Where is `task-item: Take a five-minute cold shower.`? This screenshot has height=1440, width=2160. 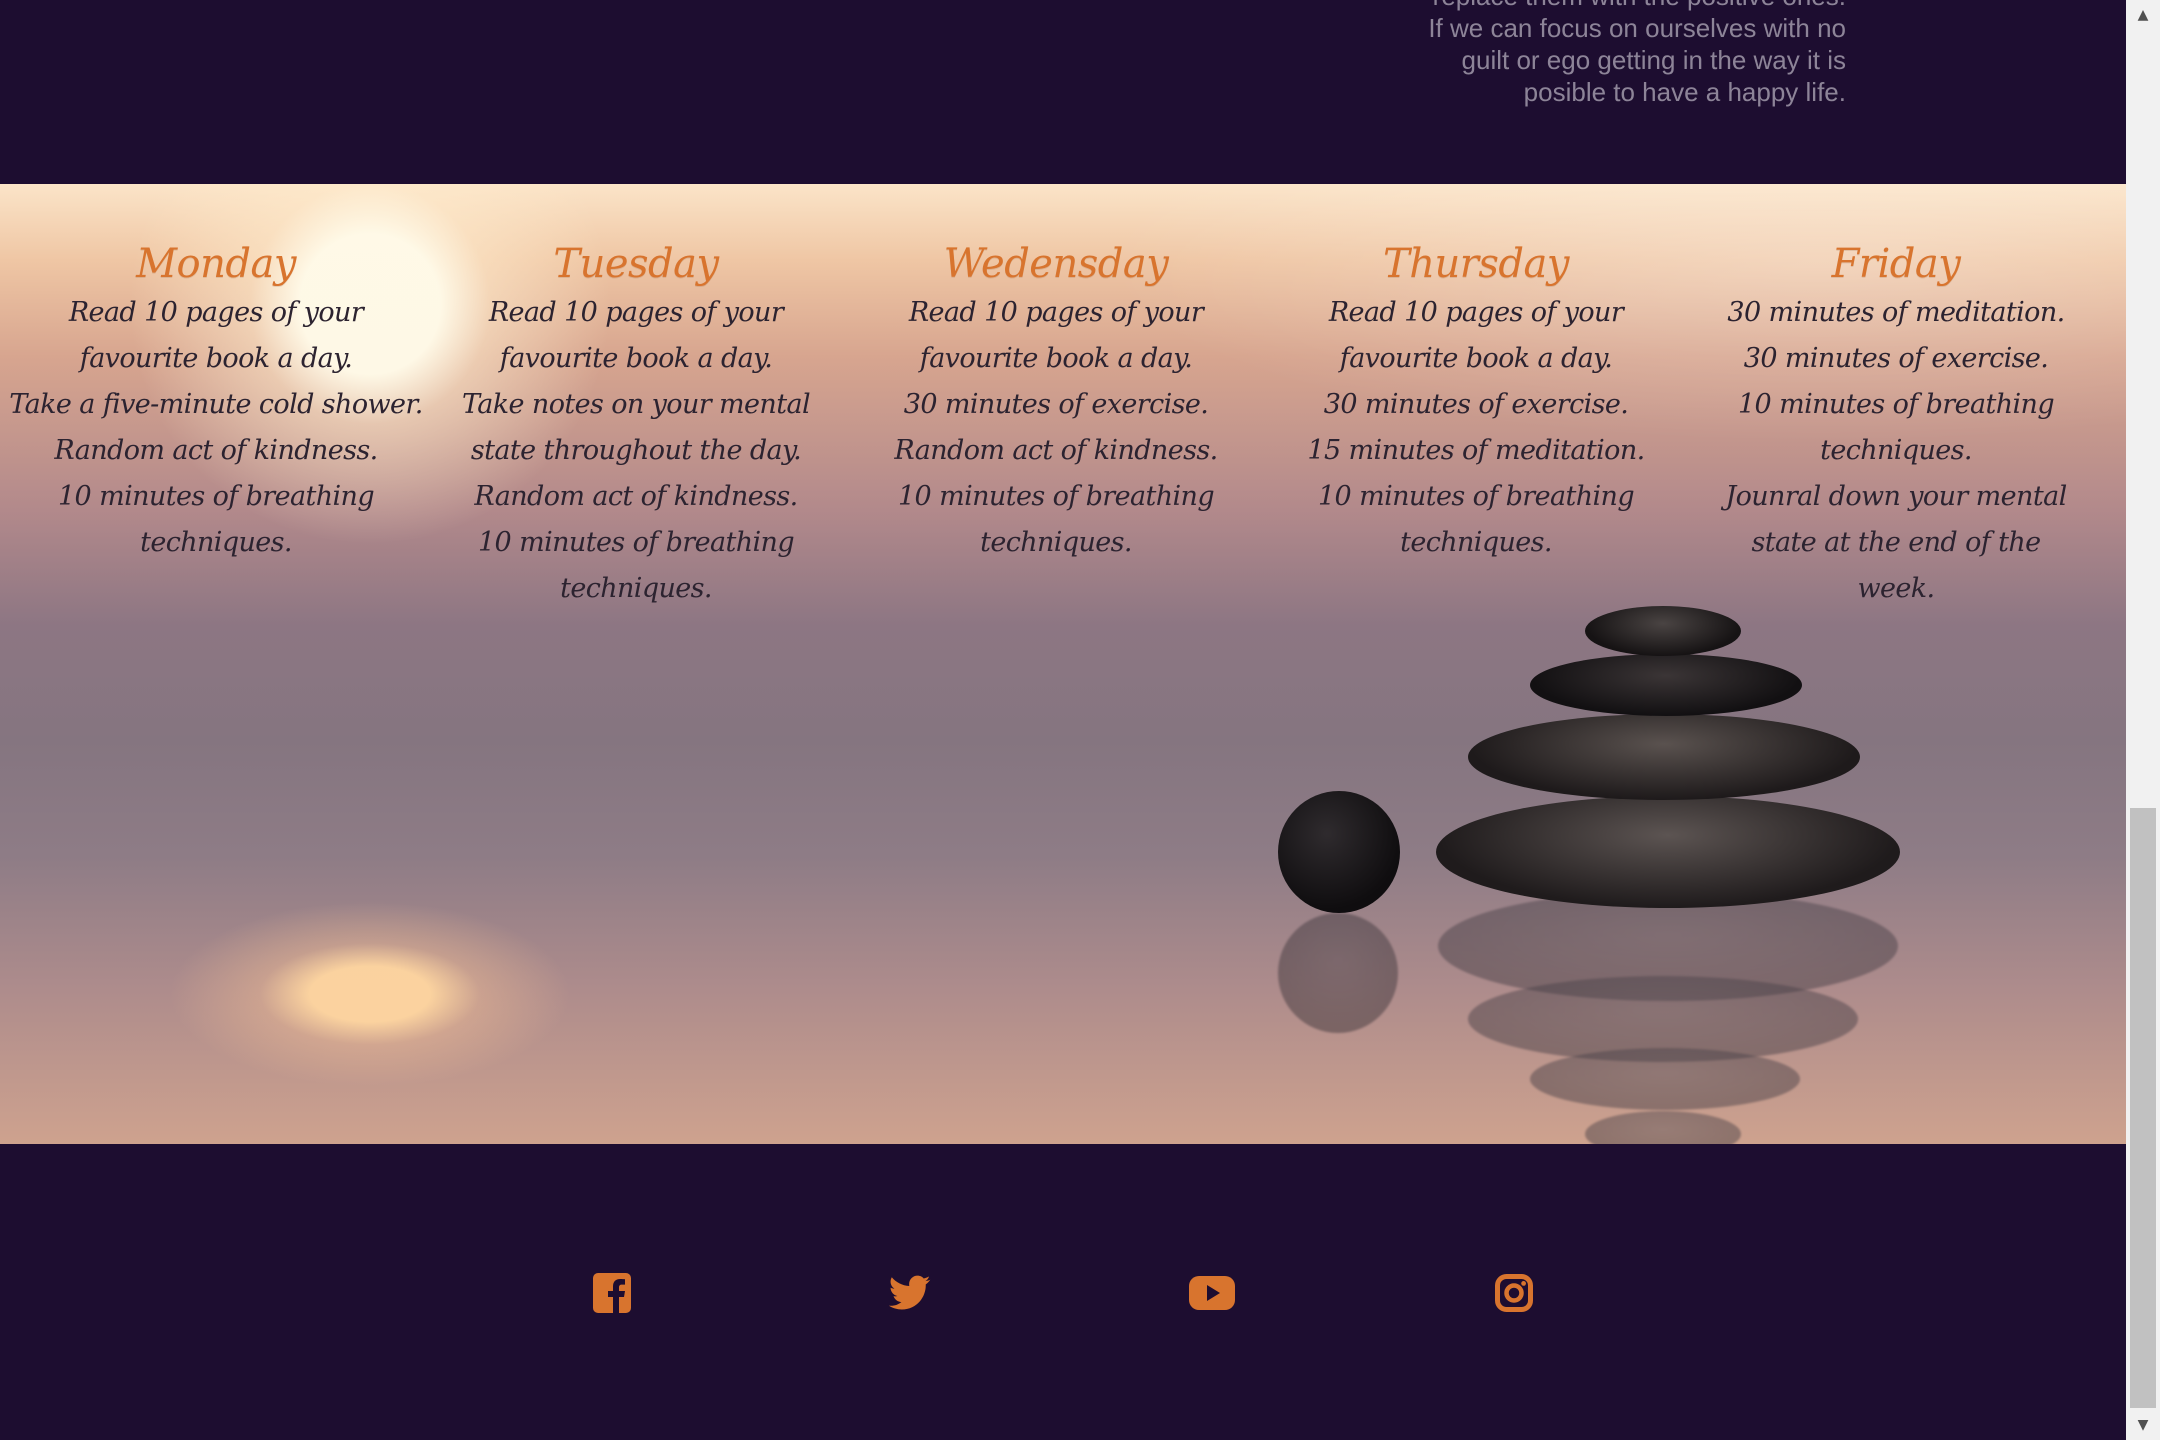 task-item: Take a five-minute cold shower. is located at coordinates (216, 404).